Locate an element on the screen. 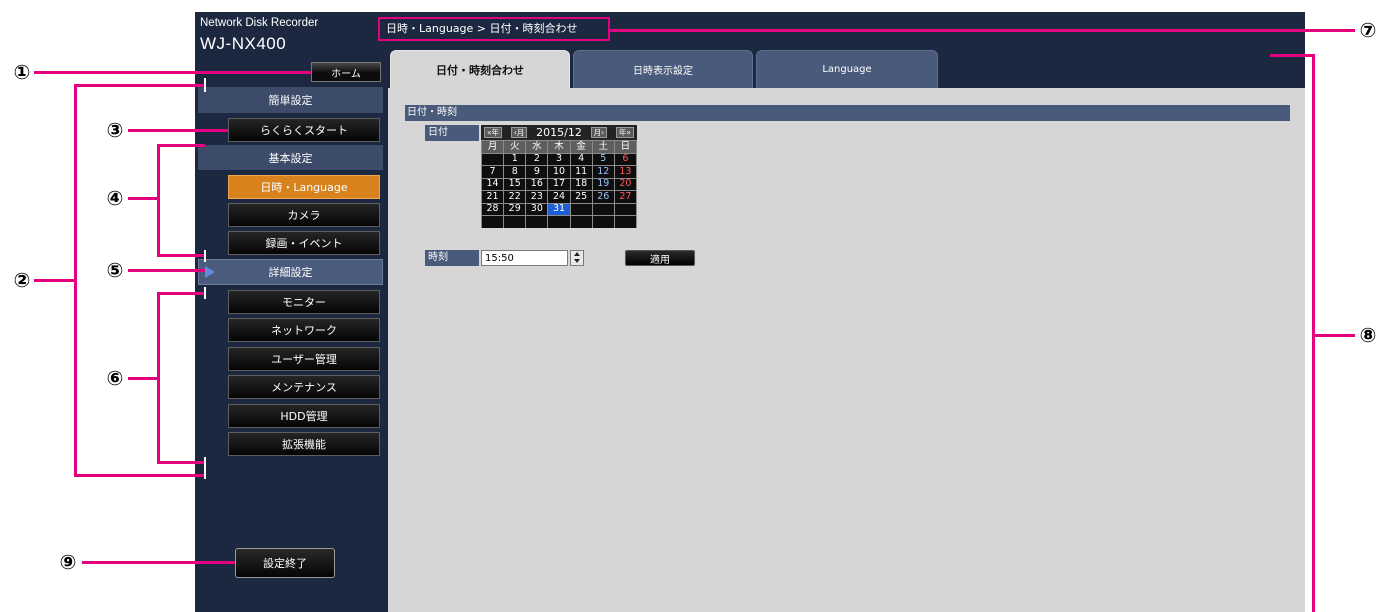 The image size is (1385, 612). calendar-day-cell: 5 is located at coordinates (603, 159).